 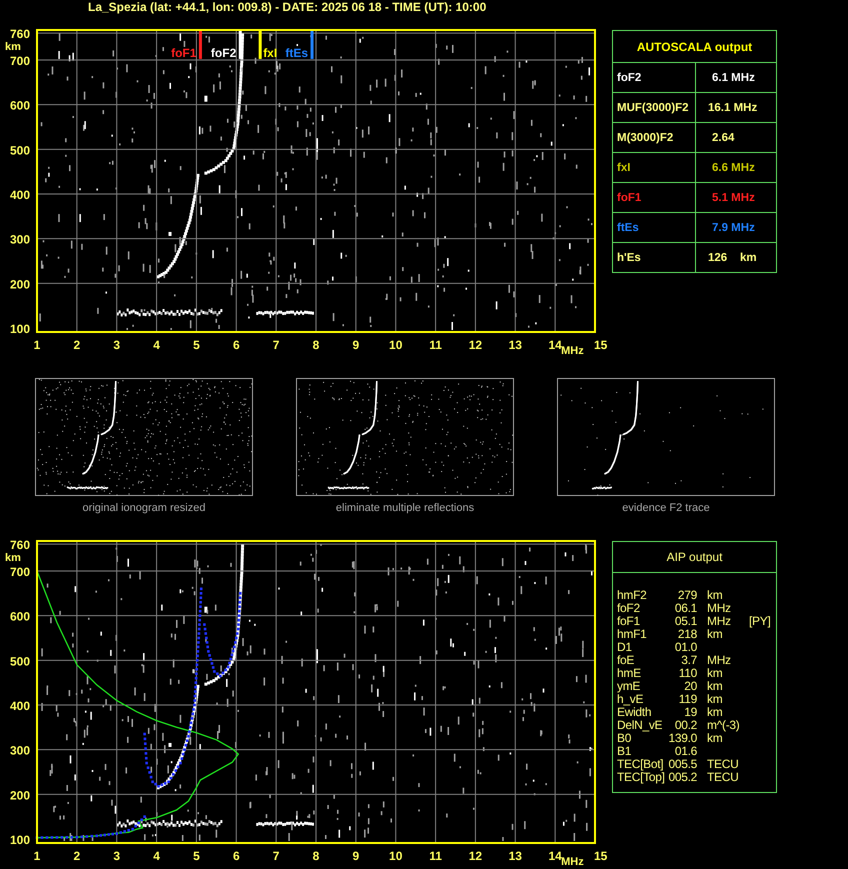 What do you see at coordinates (144, 508) in the screenshot?
I see `thumbnail-caption: original ionogram resized` at bounding box center [144, 508].